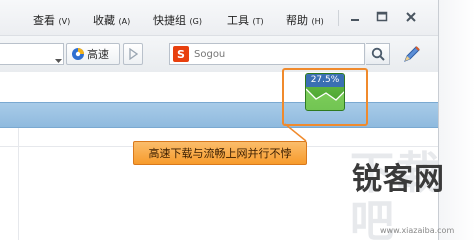  What do you see at coordinates (124, 21) in the screenshot?
I see `menu-favorites-key: (A)` at bounding box center [124, 21].